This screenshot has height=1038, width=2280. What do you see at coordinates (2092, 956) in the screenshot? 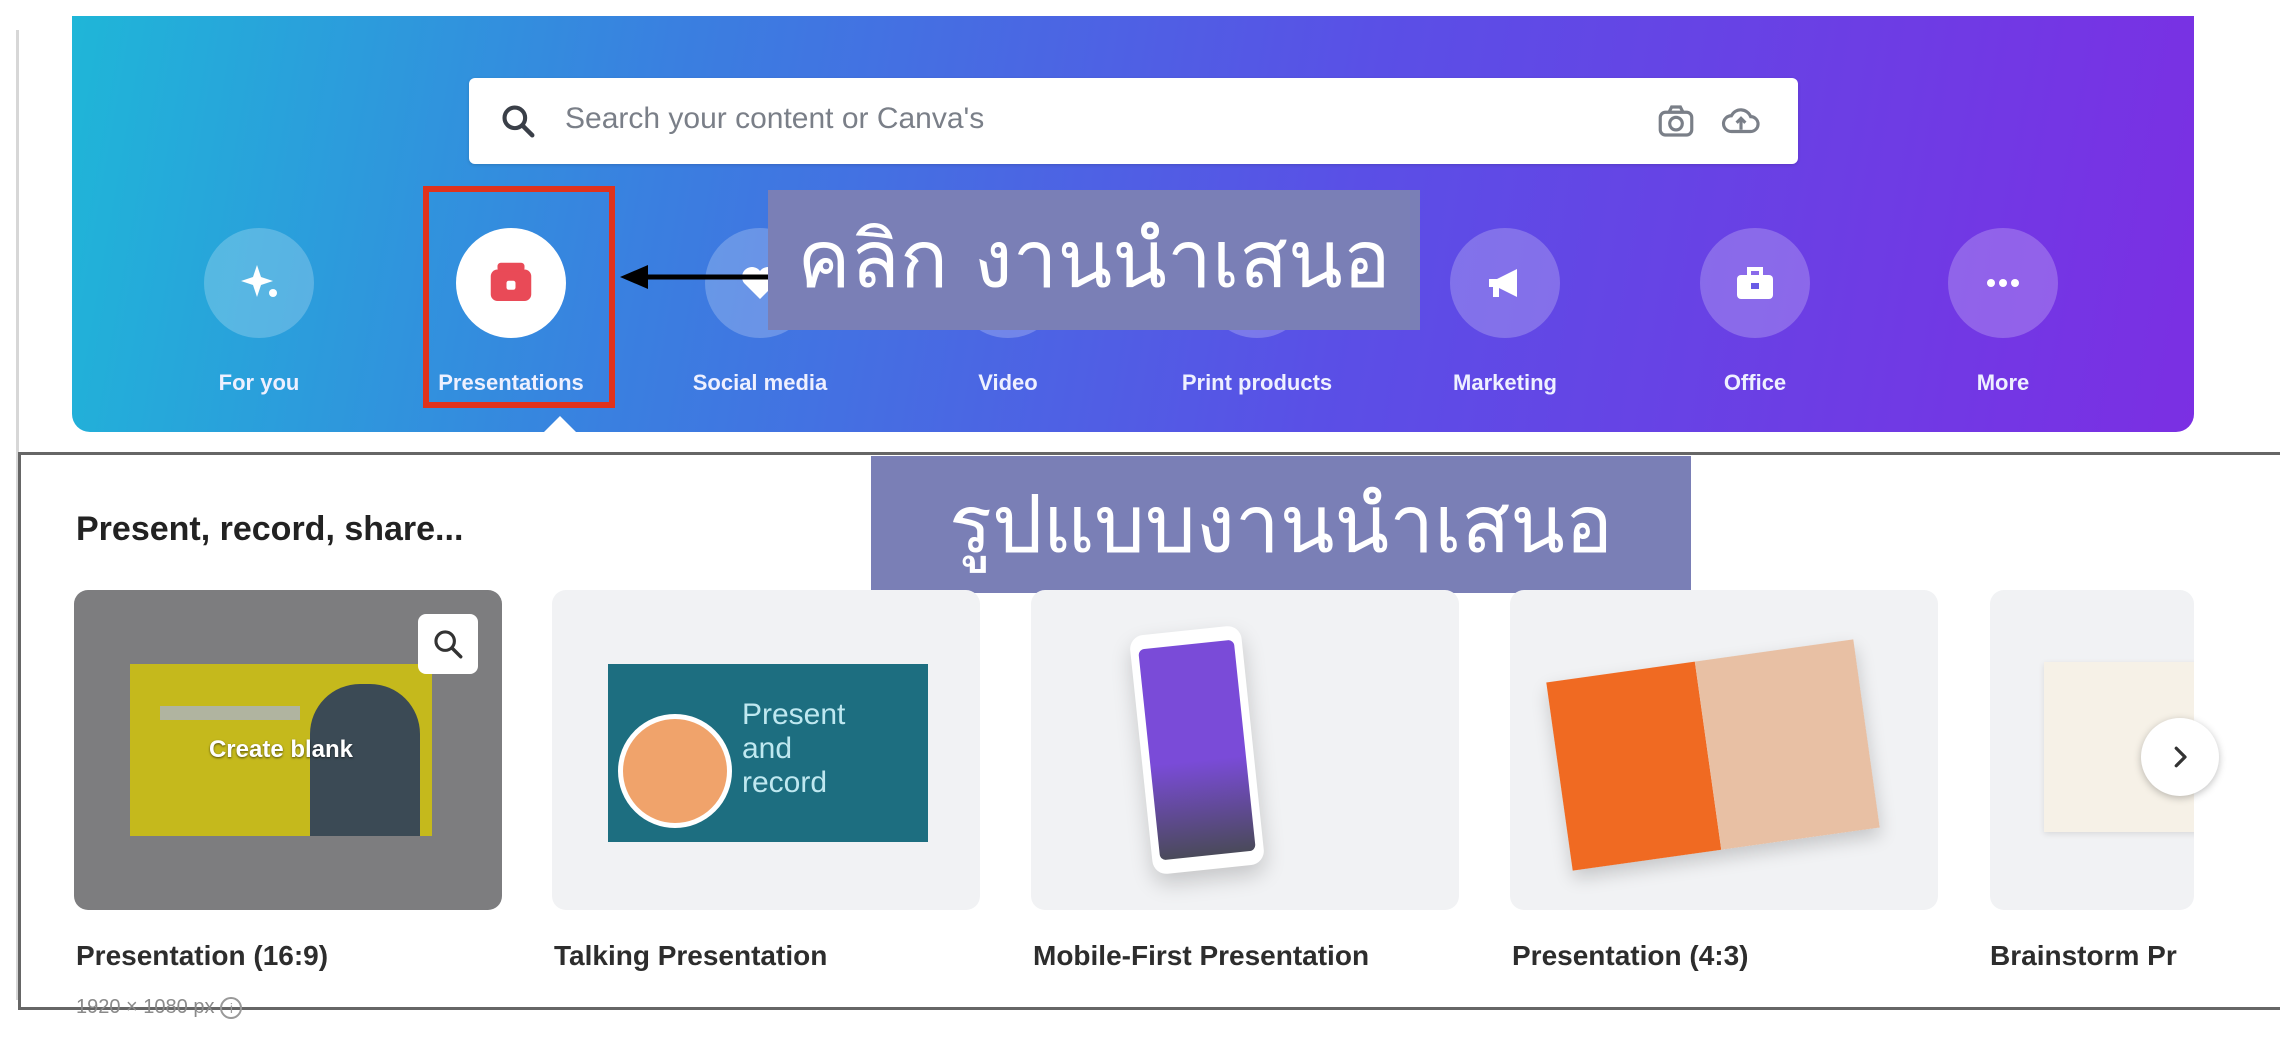
I see `card-caption: Brainstorm Pr` at bounding box center [2092, 956].